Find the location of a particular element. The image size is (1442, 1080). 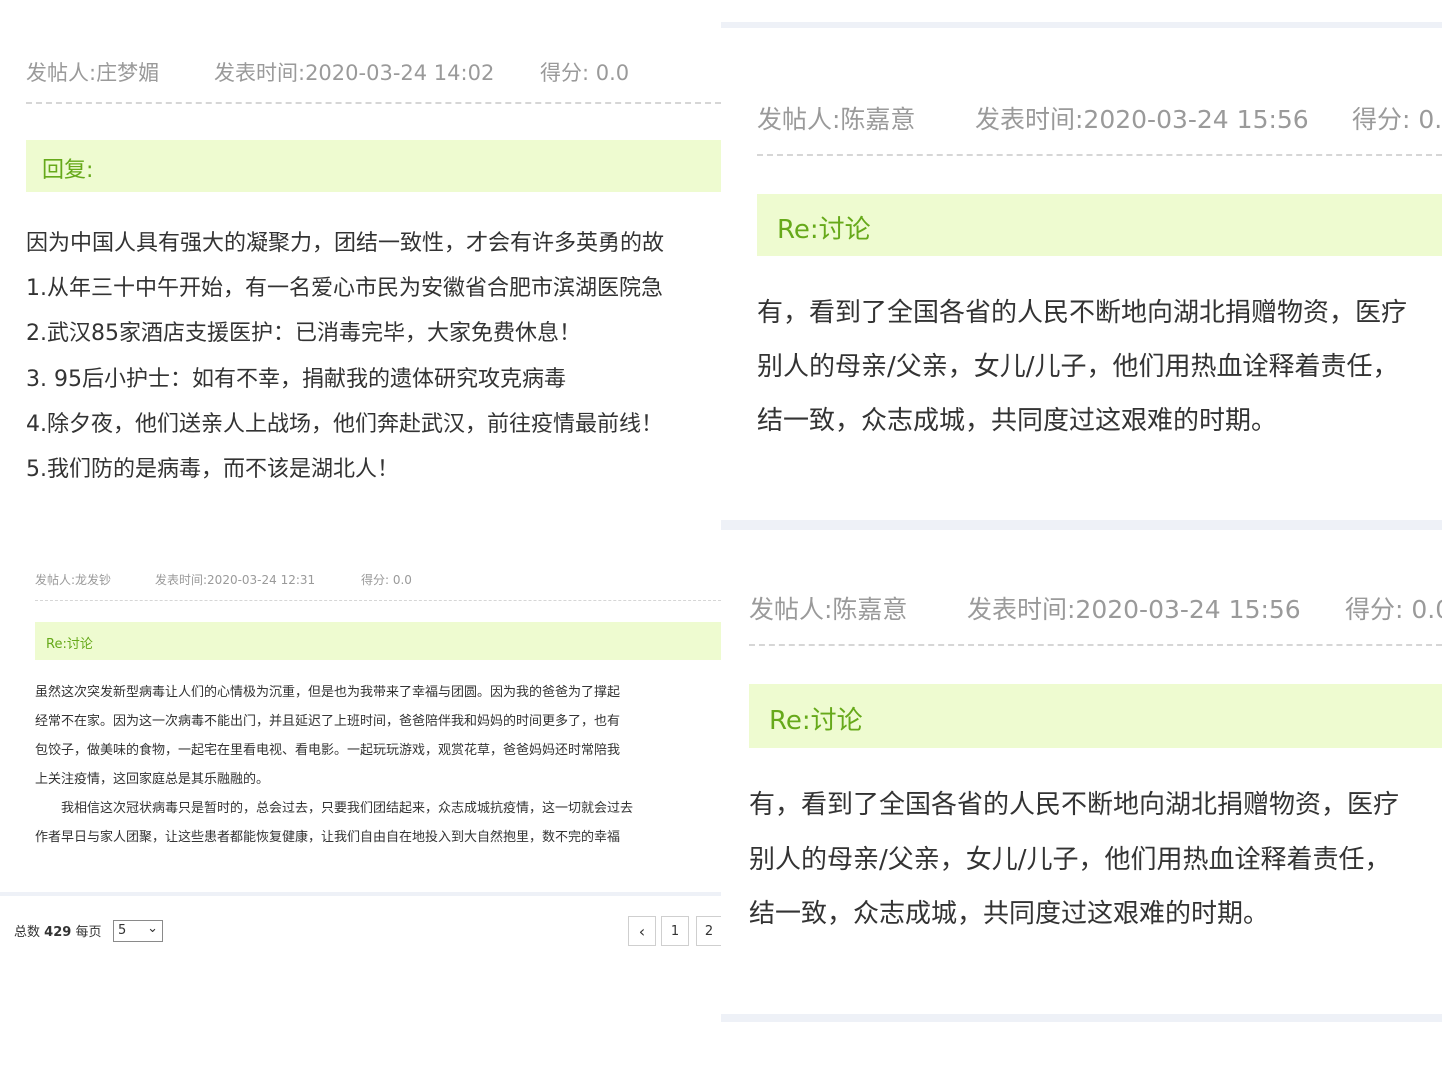

total-count: 429 is located at coordinates (58, 932).